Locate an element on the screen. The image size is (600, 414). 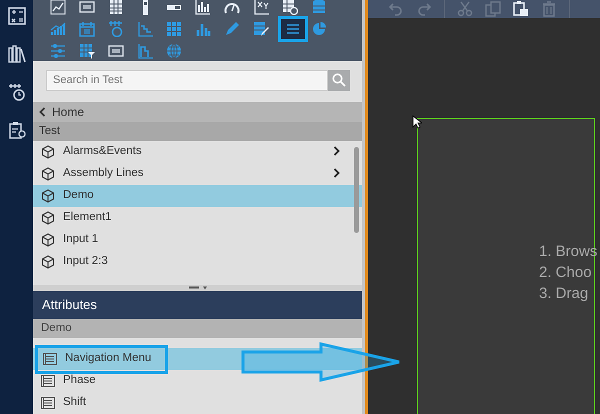
sliders-icon is located at coordinates (58, 51).